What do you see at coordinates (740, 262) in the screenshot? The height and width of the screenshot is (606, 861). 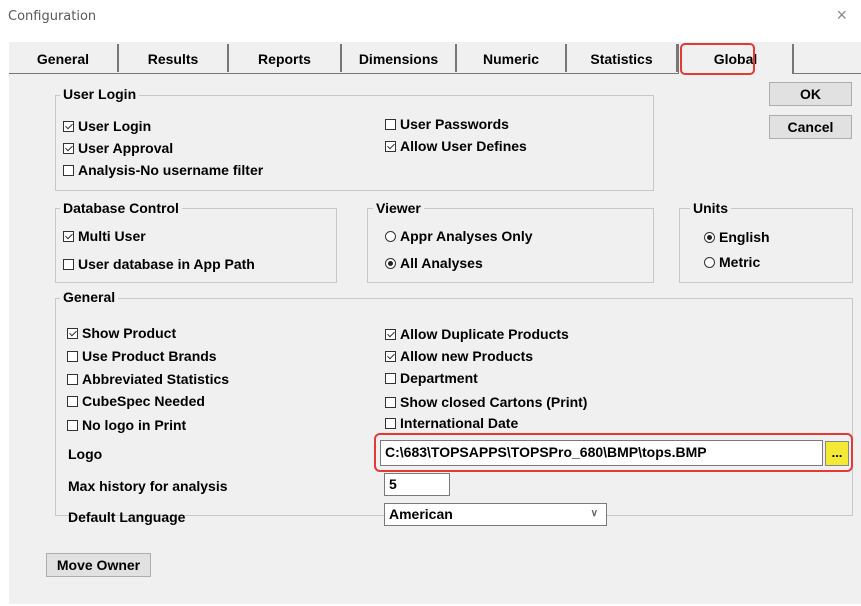 I see `radio-label: Metric` at bounding box center [740, 262].